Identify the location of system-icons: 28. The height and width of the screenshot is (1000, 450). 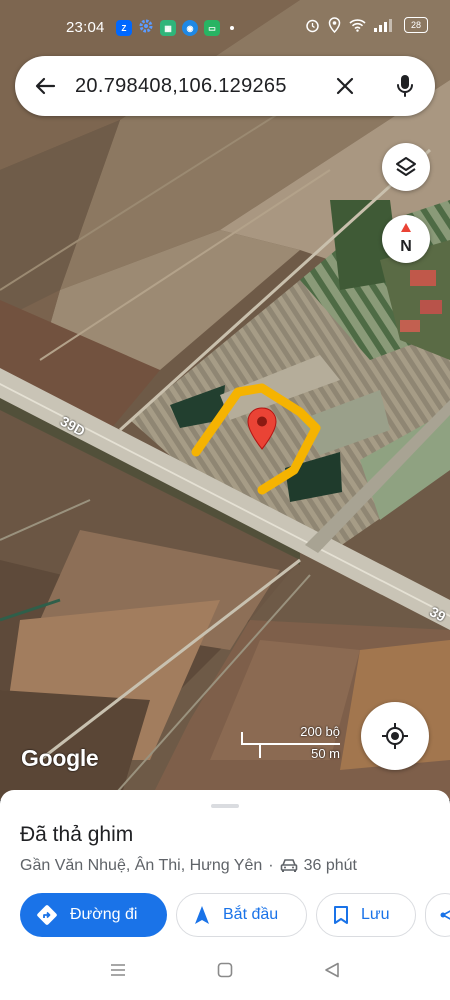
(366, 25).